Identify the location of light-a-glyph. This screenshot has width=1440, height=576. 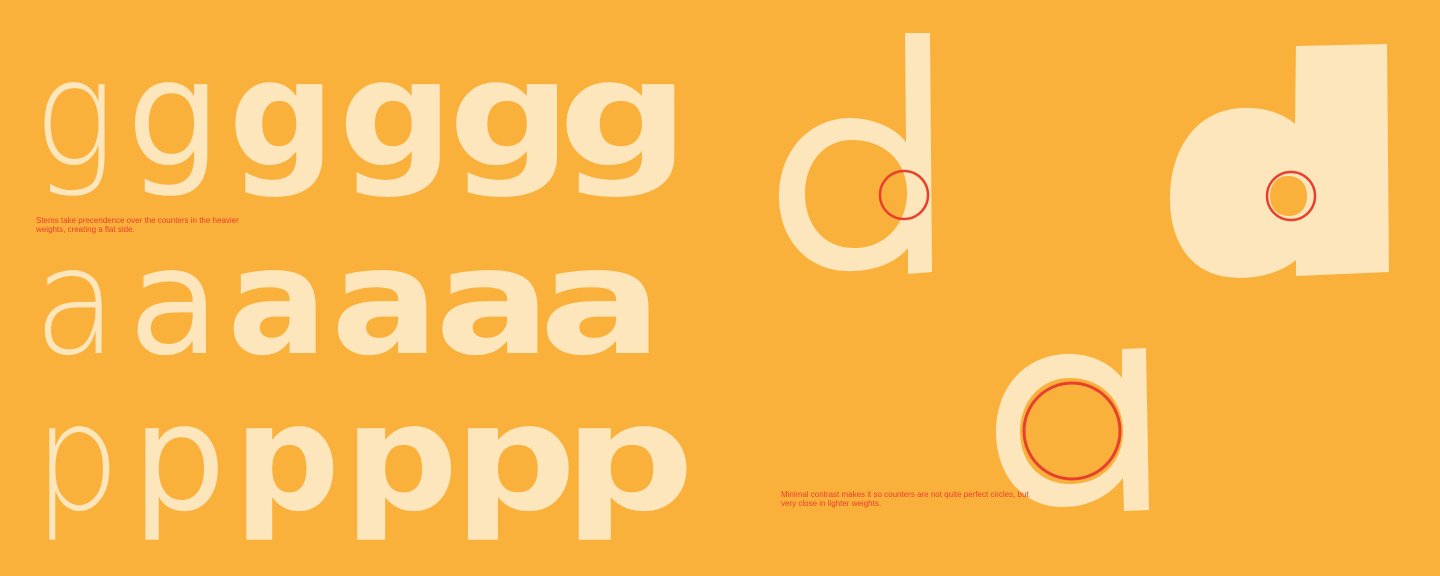
(1072, 429).